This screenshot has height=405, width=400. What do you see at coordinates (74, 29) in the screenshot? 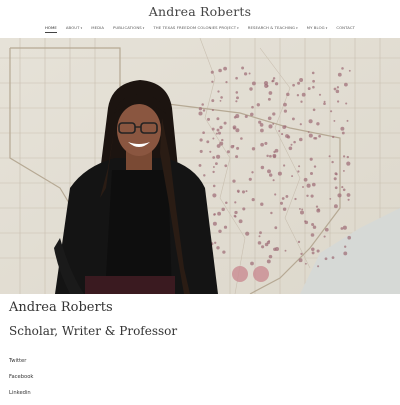
I see `nav-item-about: ABOUT▾` at bounding box center [74, 29].